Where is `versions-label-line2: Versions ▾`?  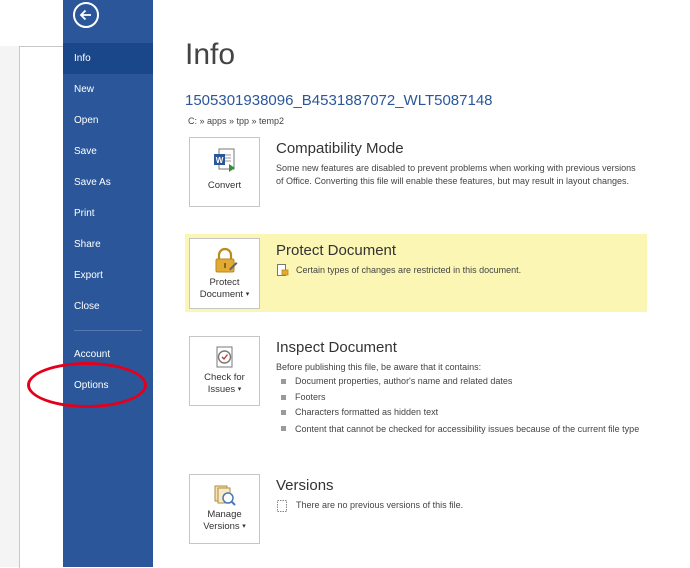
versions-label-line2: Versions ▾ is located at coordinates (224, 527).